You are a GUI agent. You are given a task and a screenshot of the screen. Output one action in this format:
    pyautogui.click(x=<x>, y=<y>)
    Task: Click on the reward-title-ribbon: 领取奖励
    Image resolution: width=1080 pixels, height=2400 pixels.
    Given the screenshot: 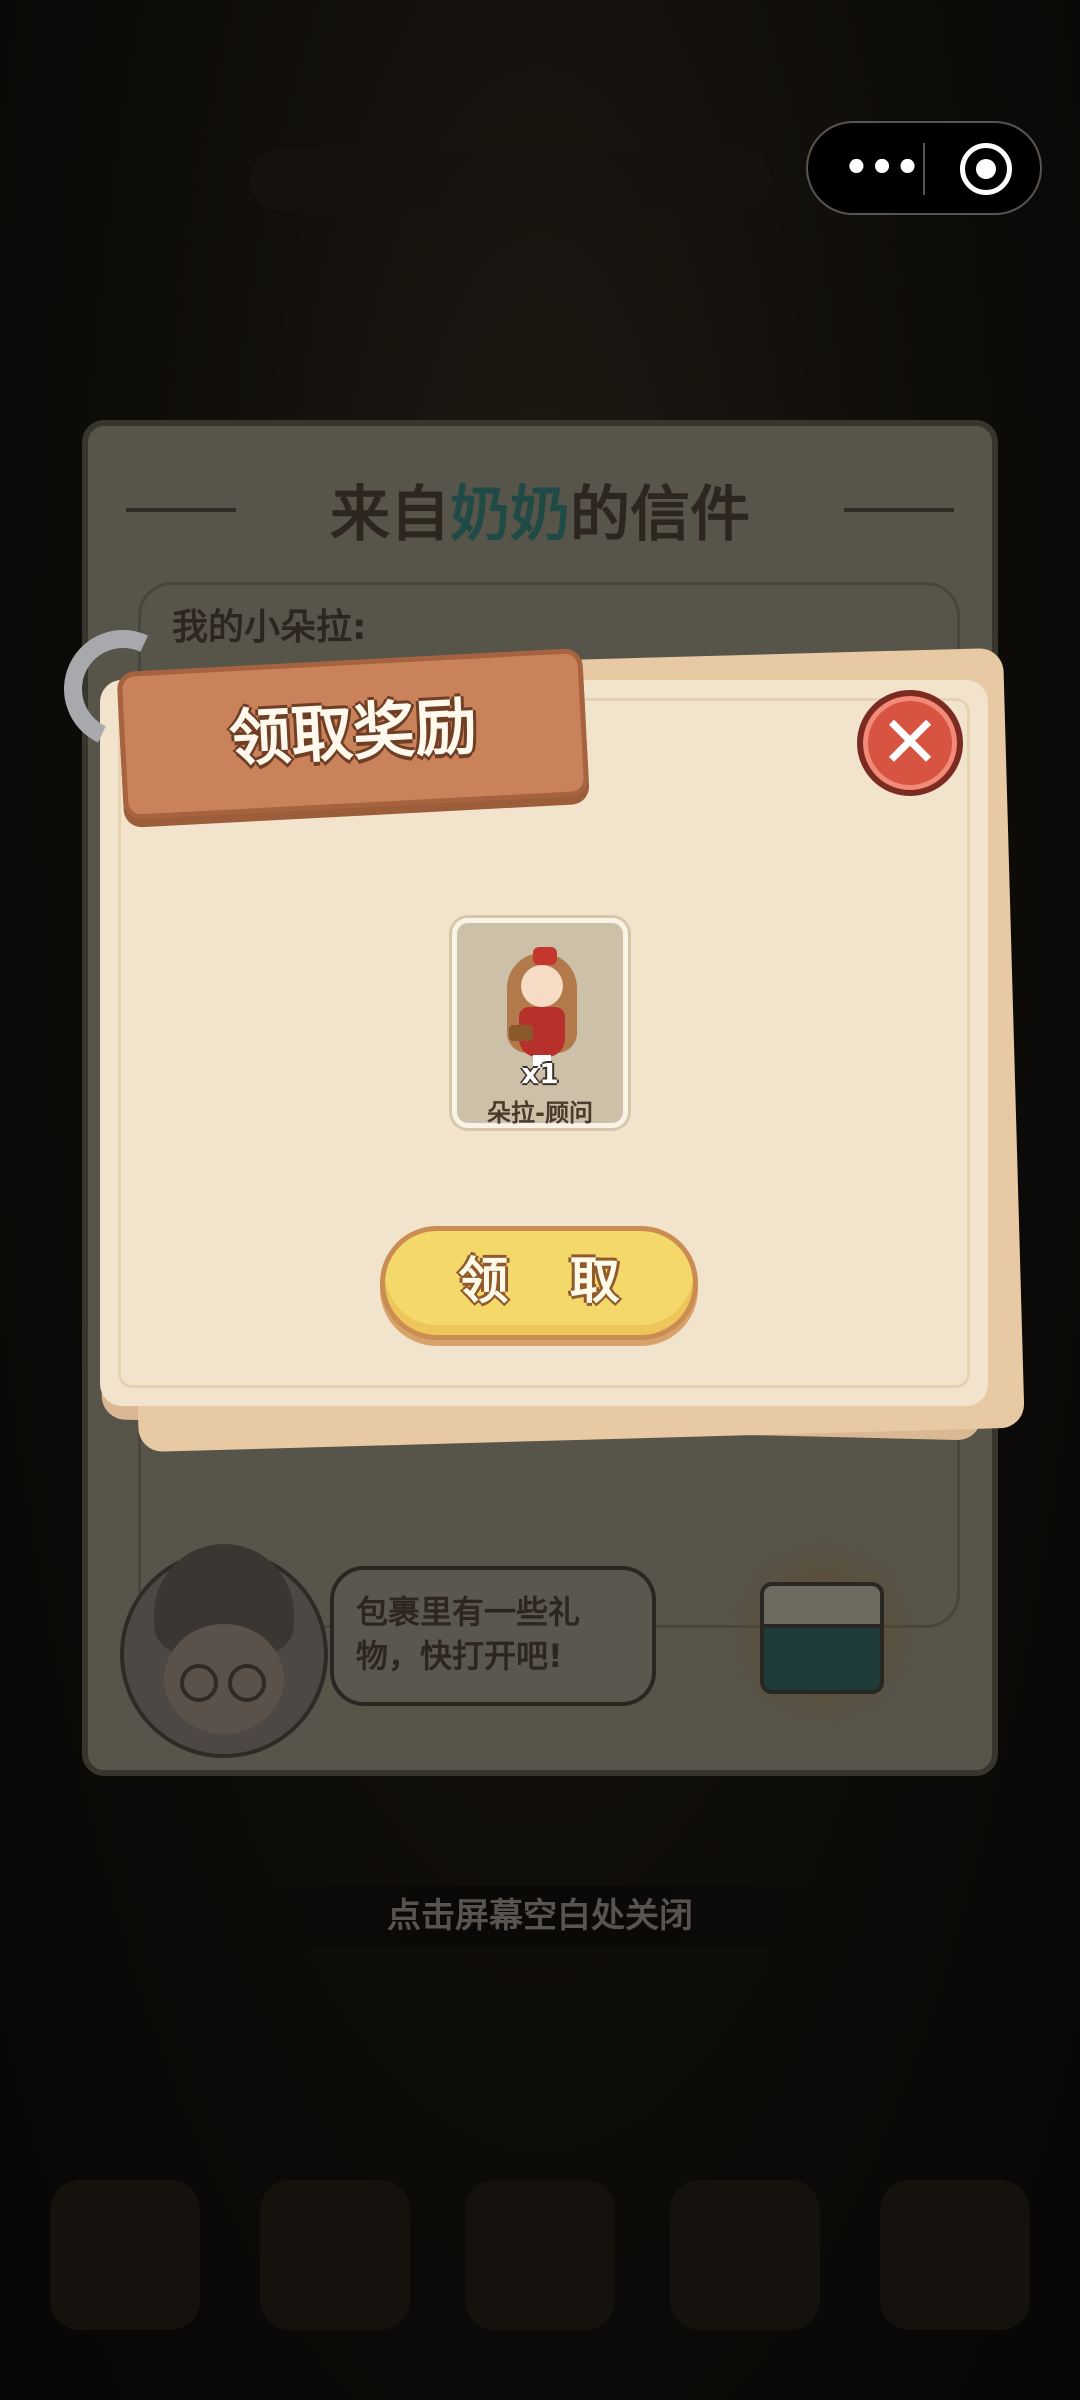 What is the action you would take?
    pyautogui.click(x=353, y=734)
    